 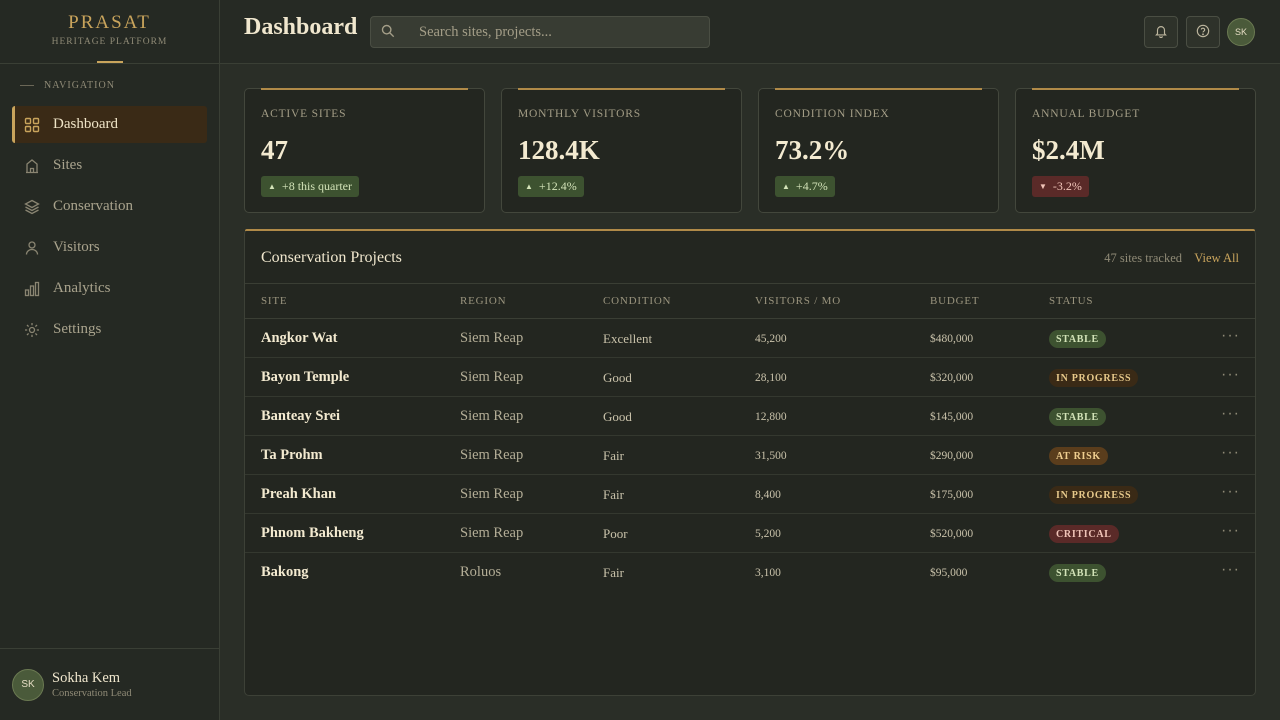 What do you see at coordinates (85, 124) in the screenshot?
I see `sidebar-item-label: Dashboard` at bounding box center [85, 124].